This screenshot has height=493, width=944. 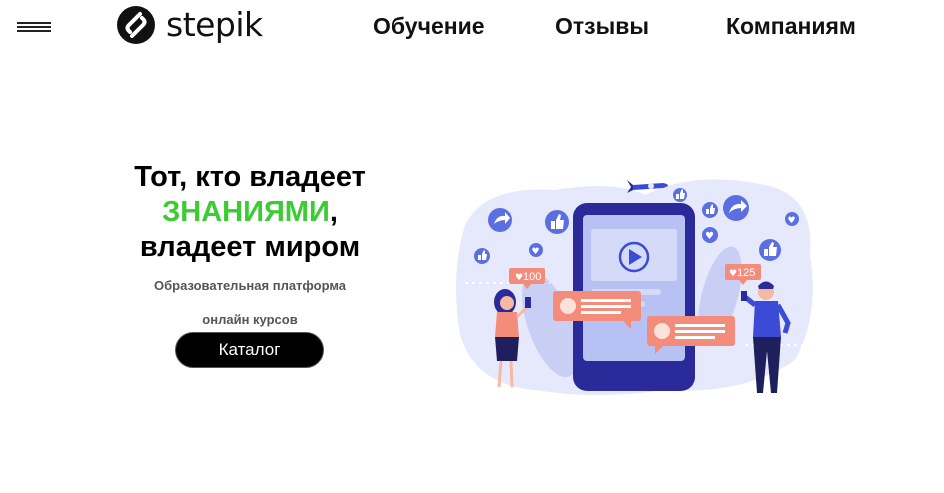 What do you see at coordinates (746, 273) in the screenshot?
I see `svg-text: 125` at bounding box center [746, 273].